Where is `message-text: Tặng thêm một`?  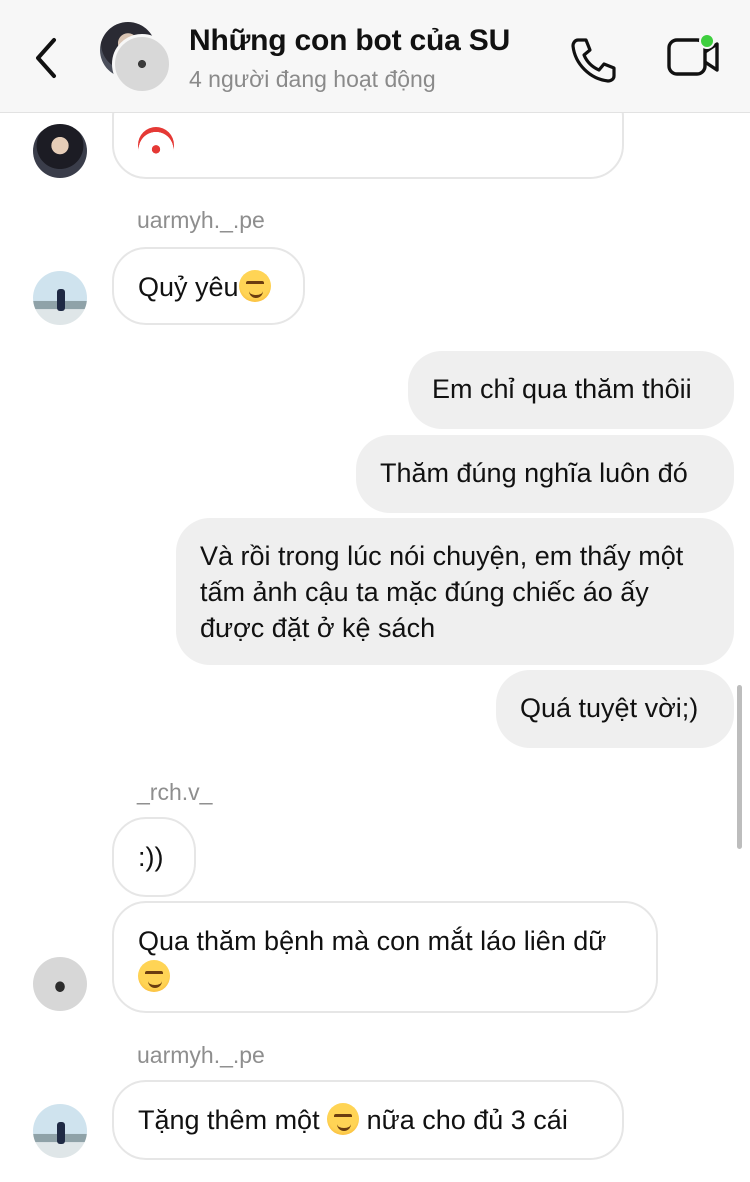
message-text: Tặng thêm một is located at coordinates (229, 1120).